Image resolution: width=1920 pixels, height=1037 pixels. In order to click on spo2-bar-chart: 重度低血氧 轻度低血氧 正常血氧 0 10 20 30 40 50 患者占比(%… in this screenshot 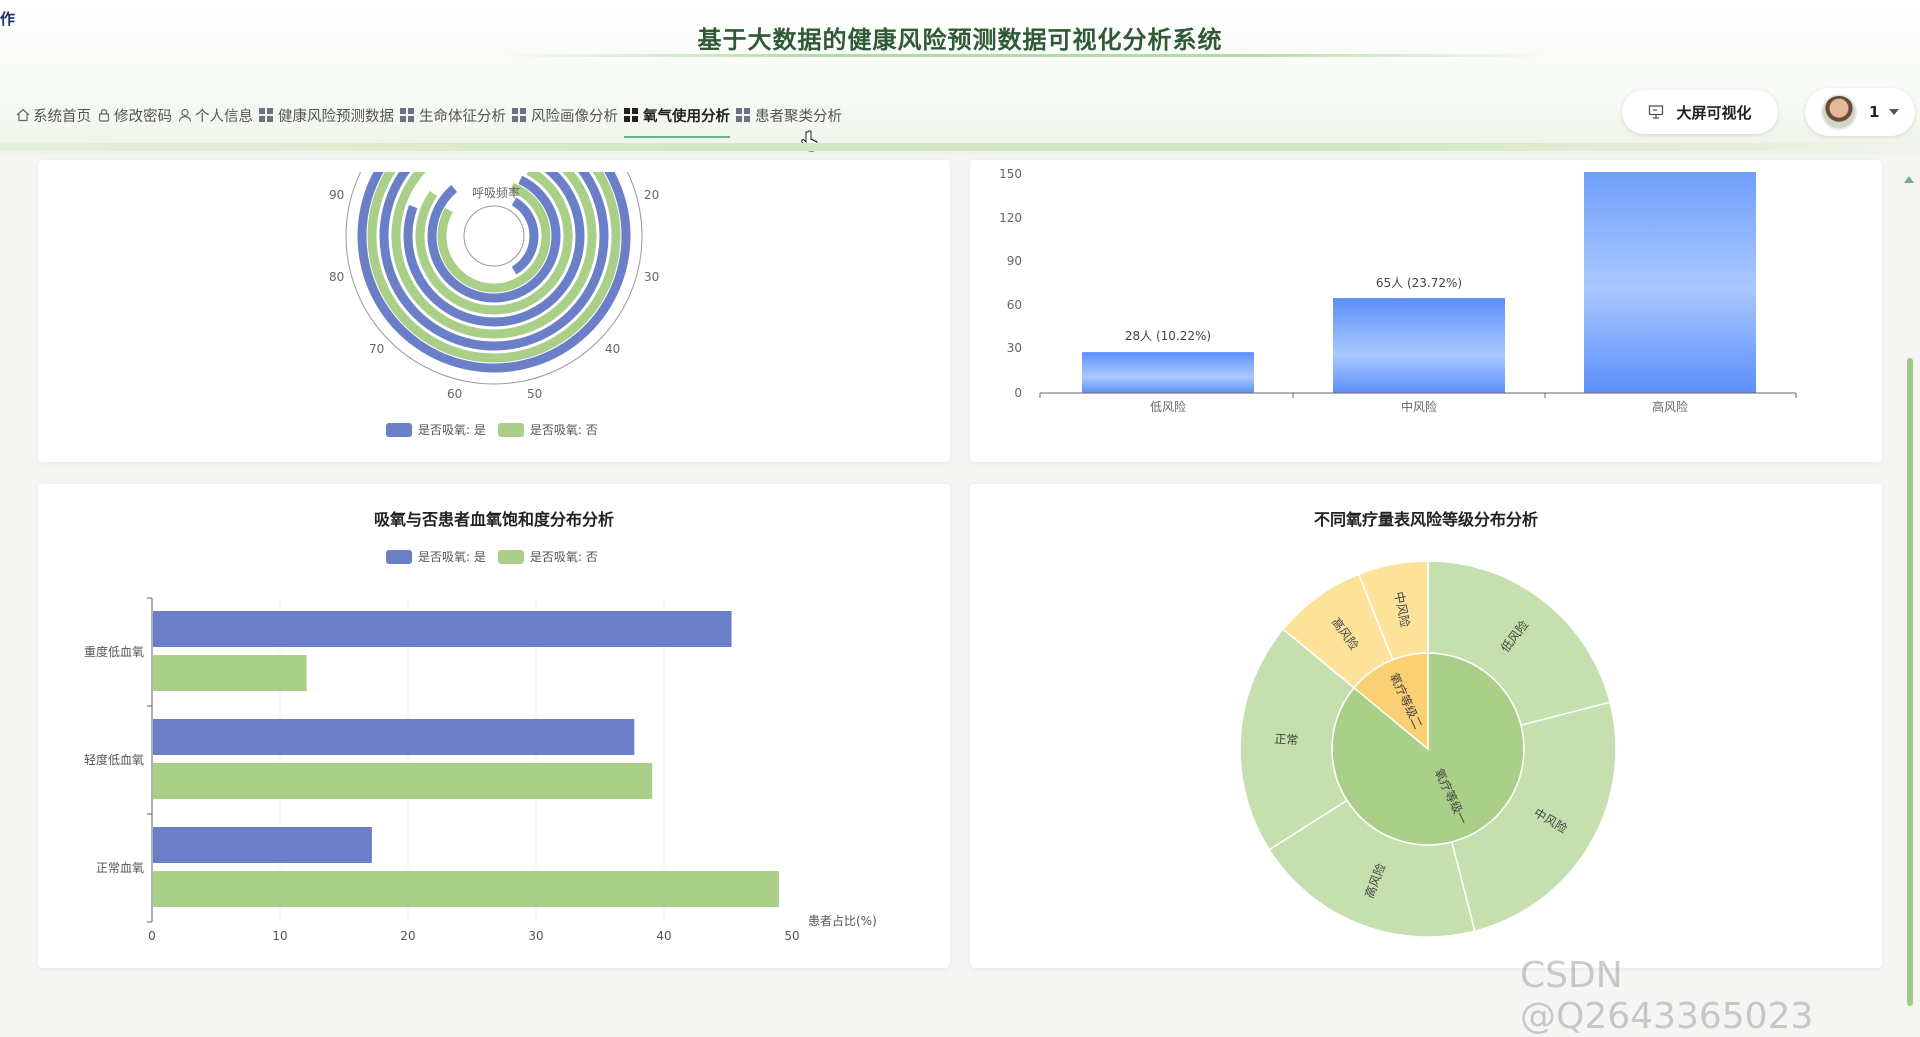, I will do `click(480, 770)`.